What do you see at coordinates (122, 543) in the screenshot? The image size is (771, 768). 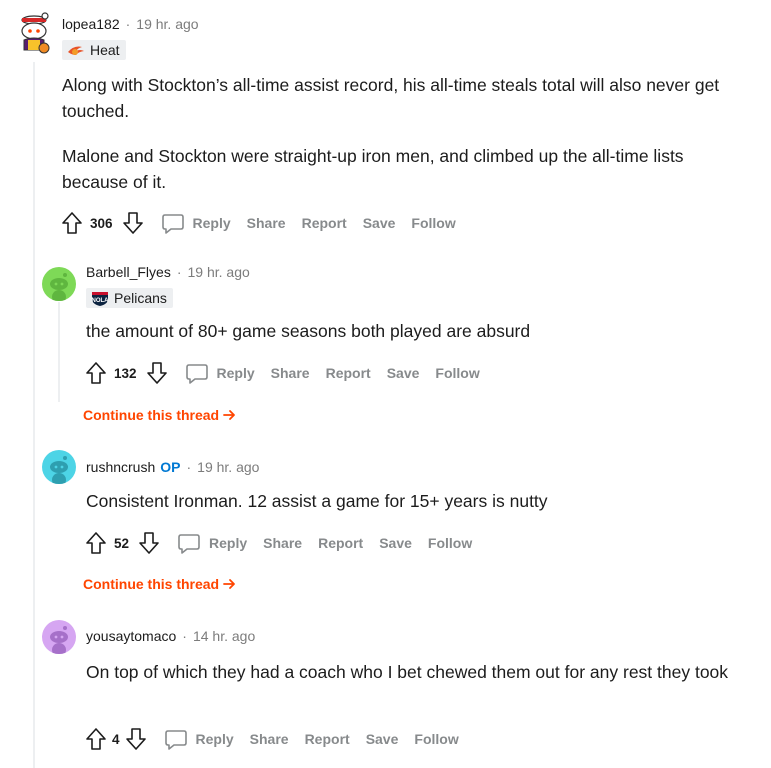 I see `vote-score: 52` at bounding box center [122, 543].